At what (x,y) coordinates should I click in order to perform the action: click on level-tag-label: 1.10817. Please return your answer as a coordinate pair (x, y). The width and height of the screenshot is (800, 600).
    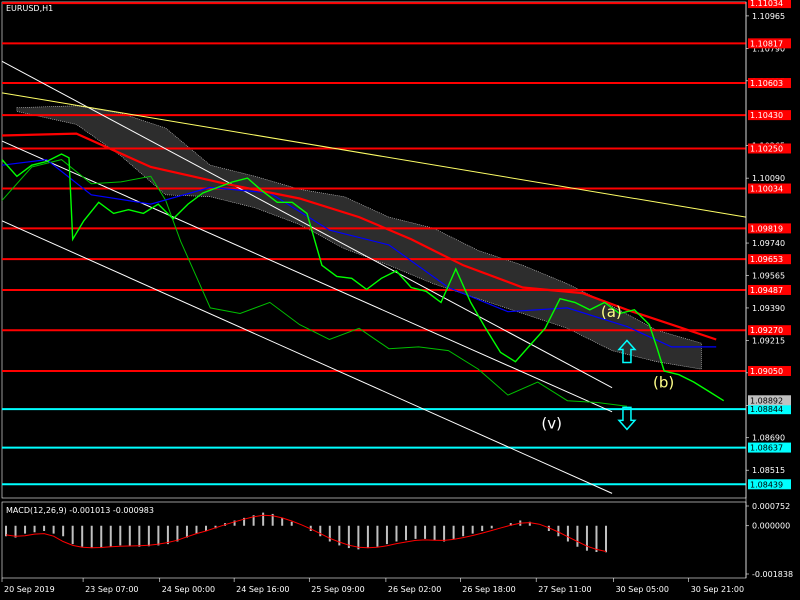
    Looking at the image, I should click on (766, 43).